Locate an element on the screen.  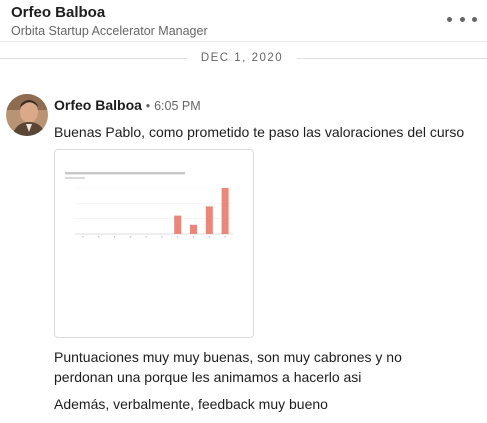
date-divider: DEC 1, 2020 is located at coordinates (243, 59).